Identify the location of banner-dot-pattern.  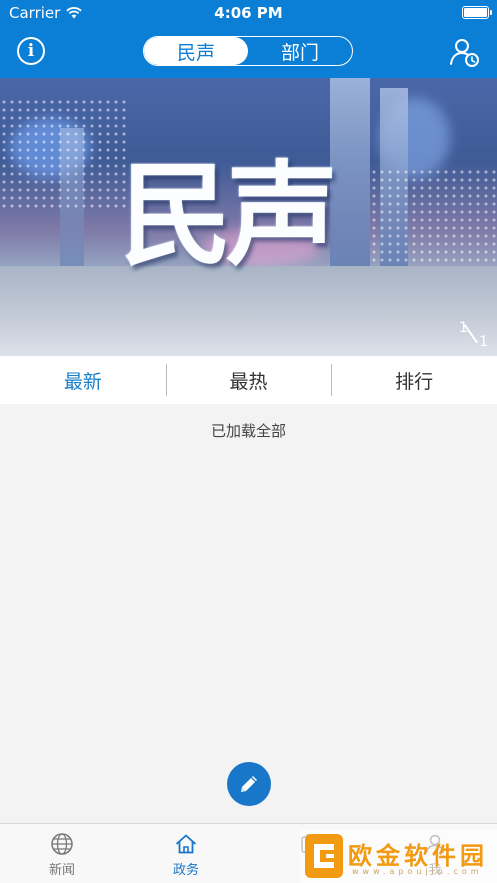
(65, 153).